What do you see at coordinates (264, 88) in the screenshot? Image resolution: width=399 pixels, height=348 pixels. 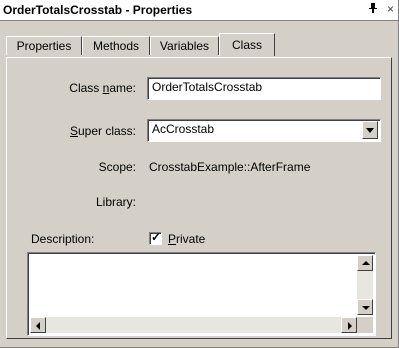 I see `class-name-input: OrderTotalsCrosstab` at bounding box center [264, 88].